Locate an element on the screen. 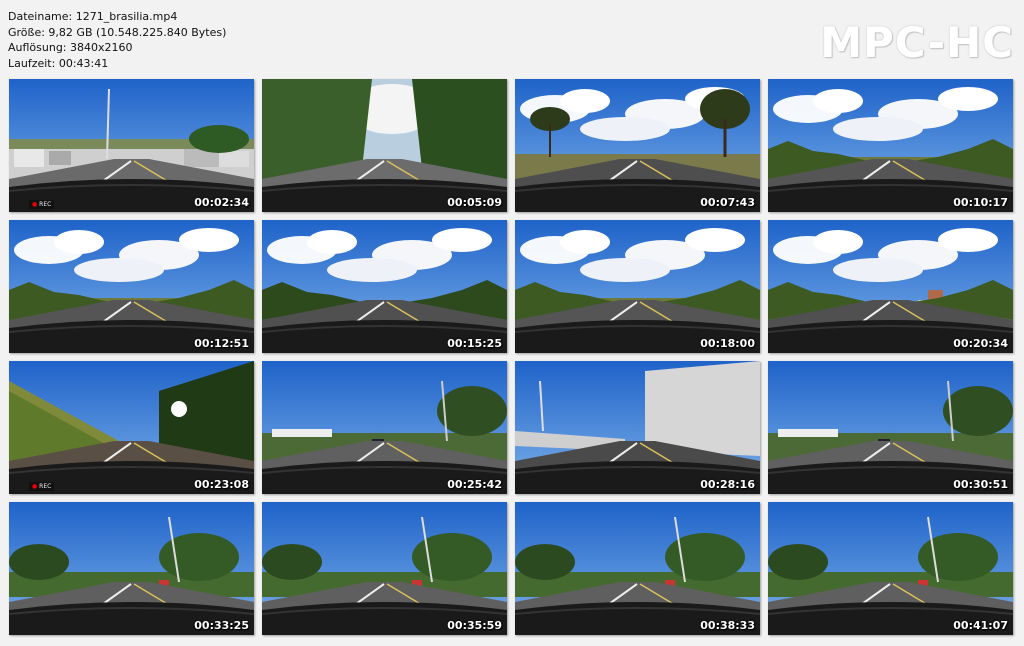 This screenshot has height=646, width=1024. thumbnail-timestamp: 00:15:25 is located at coordinates (474, 343).